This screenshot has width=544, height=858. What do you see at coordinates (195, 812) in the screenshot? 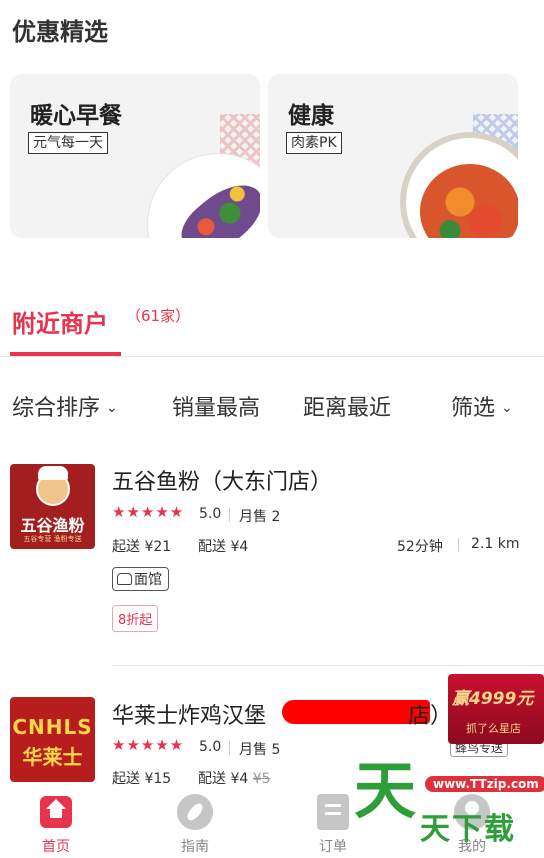
I see `compass-icon` at bounding box center [195, 812].